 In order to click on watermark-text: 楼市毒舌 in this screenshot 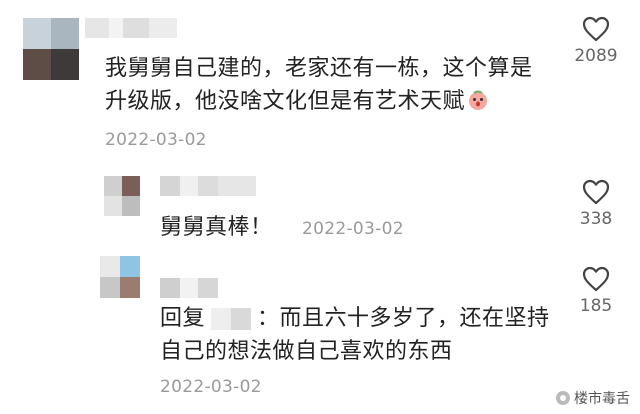, I will do `click(602, 399)`.